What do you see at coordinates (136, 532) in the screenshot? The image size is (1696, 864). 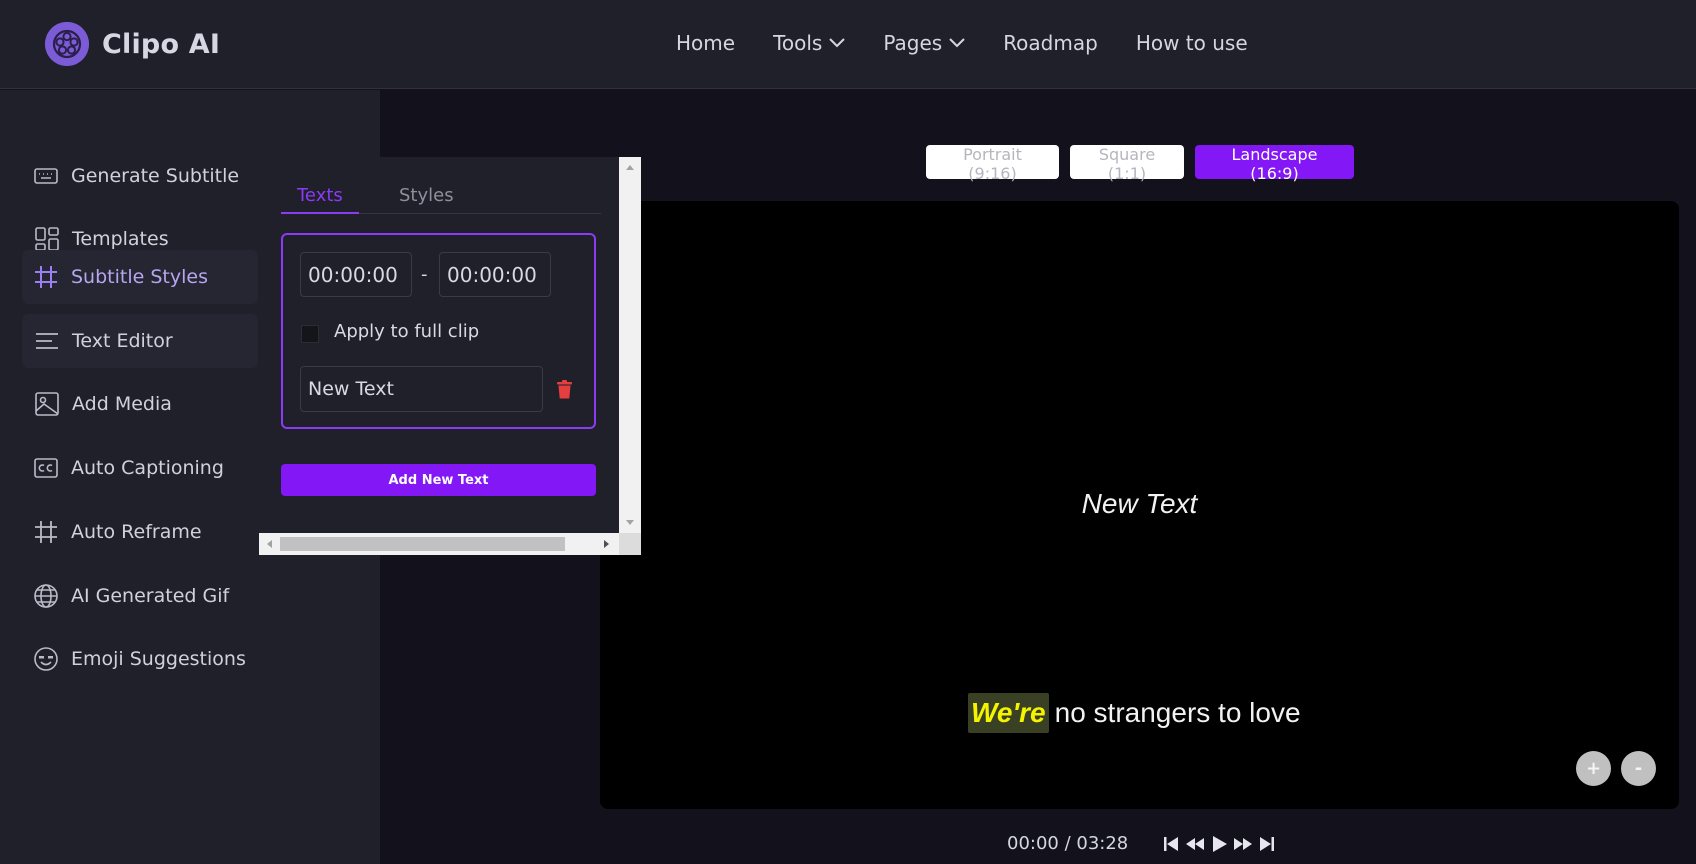 I see `sidebar-item-label: Auto Reframe` at bounding box center [136, 532].